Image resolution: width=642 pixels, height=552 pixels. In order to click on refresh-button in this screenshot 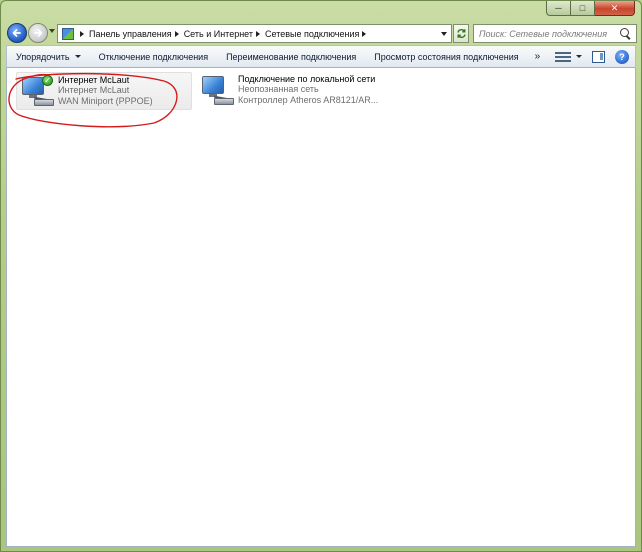, I will do `click(461, 33)`.